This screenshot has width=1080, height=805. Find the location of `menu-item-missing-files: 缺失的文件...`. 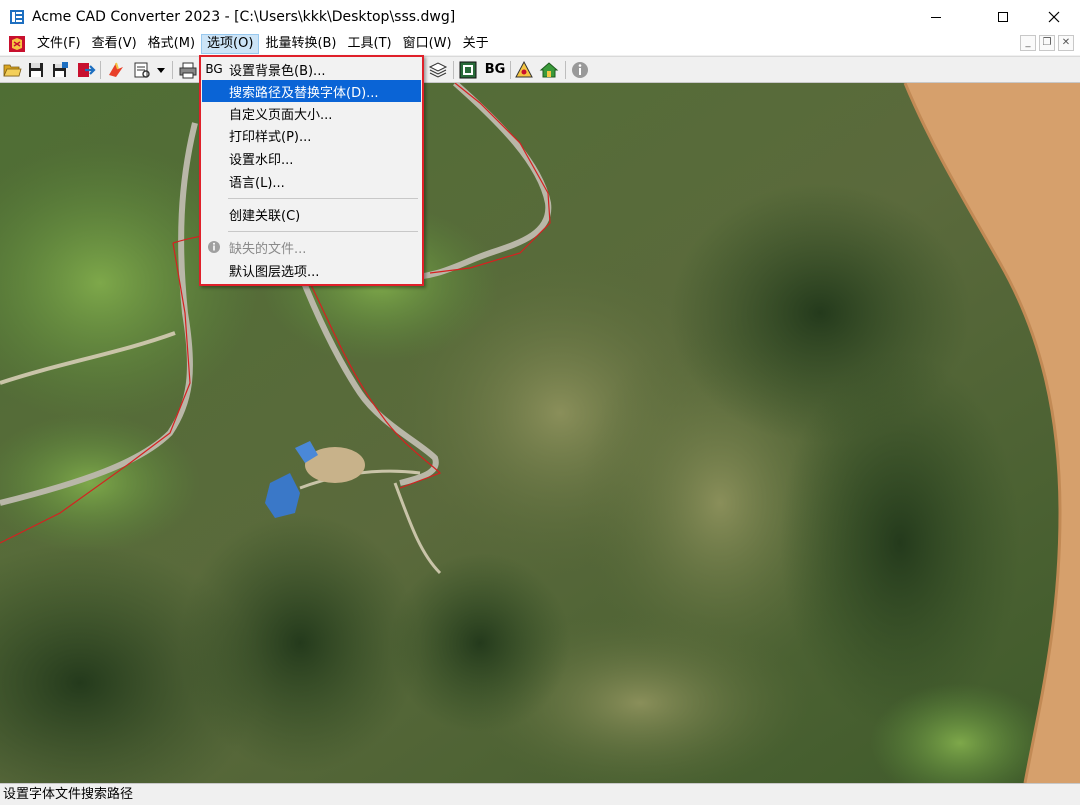

menu-item-missing-files: 缺失的文件... is located at coordinates (311, 247).